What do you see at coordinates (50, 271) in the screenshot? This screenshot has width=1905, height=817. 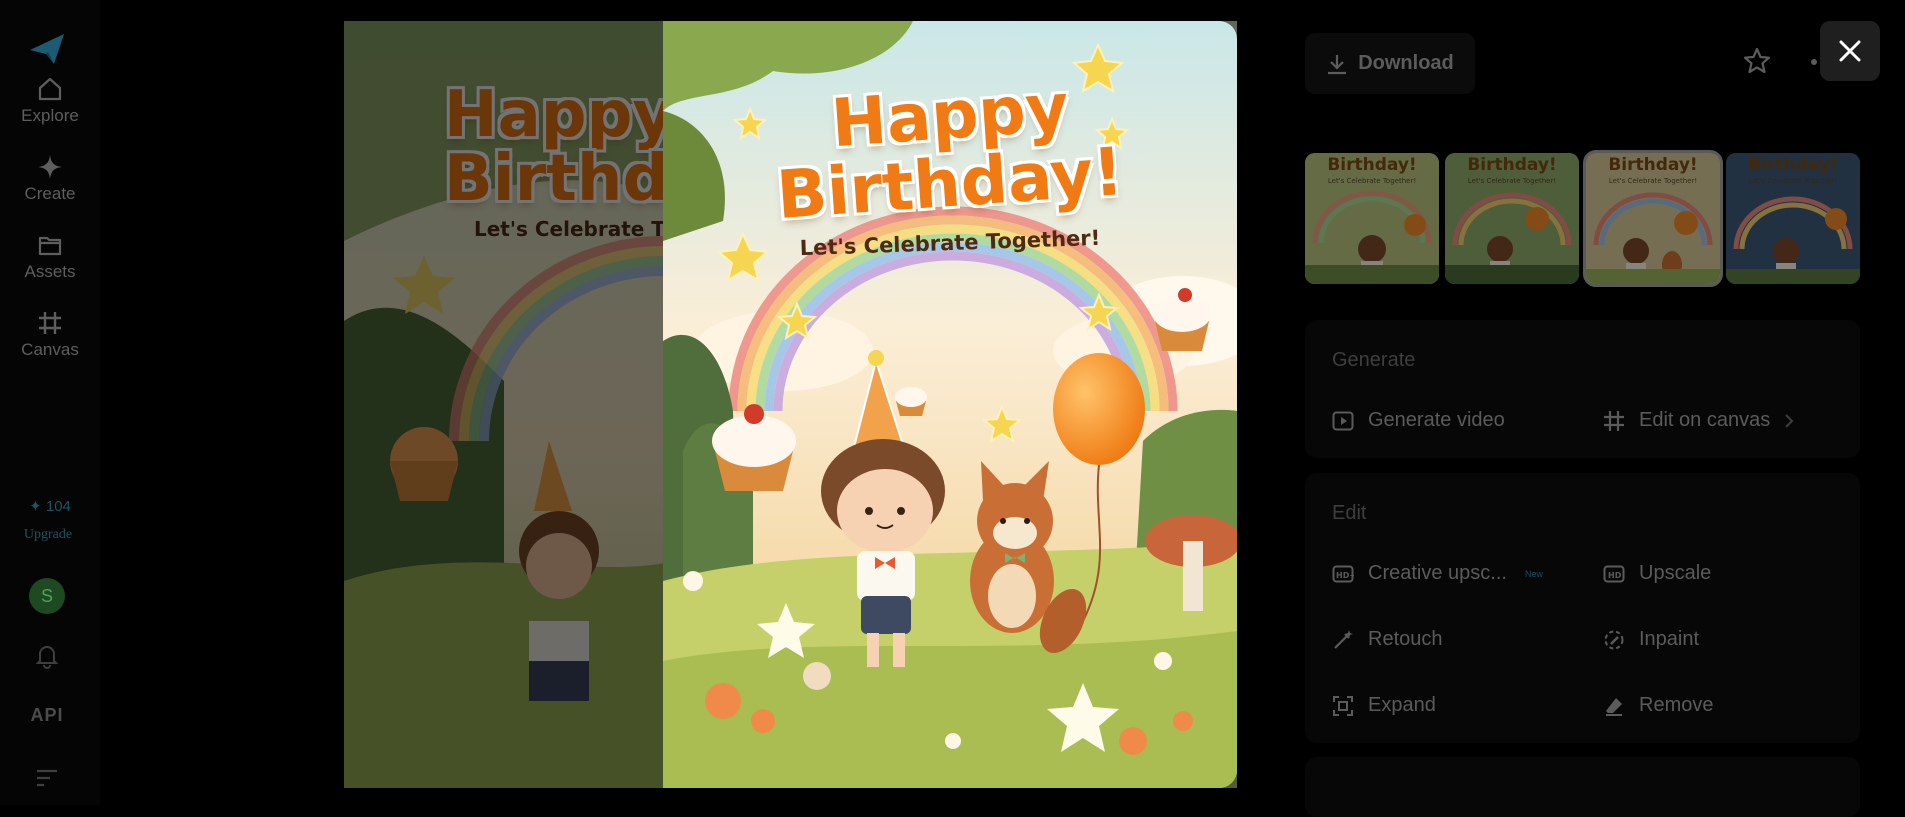 I see `sidebar-item-label: Assets` at bounding box center [50, 271].